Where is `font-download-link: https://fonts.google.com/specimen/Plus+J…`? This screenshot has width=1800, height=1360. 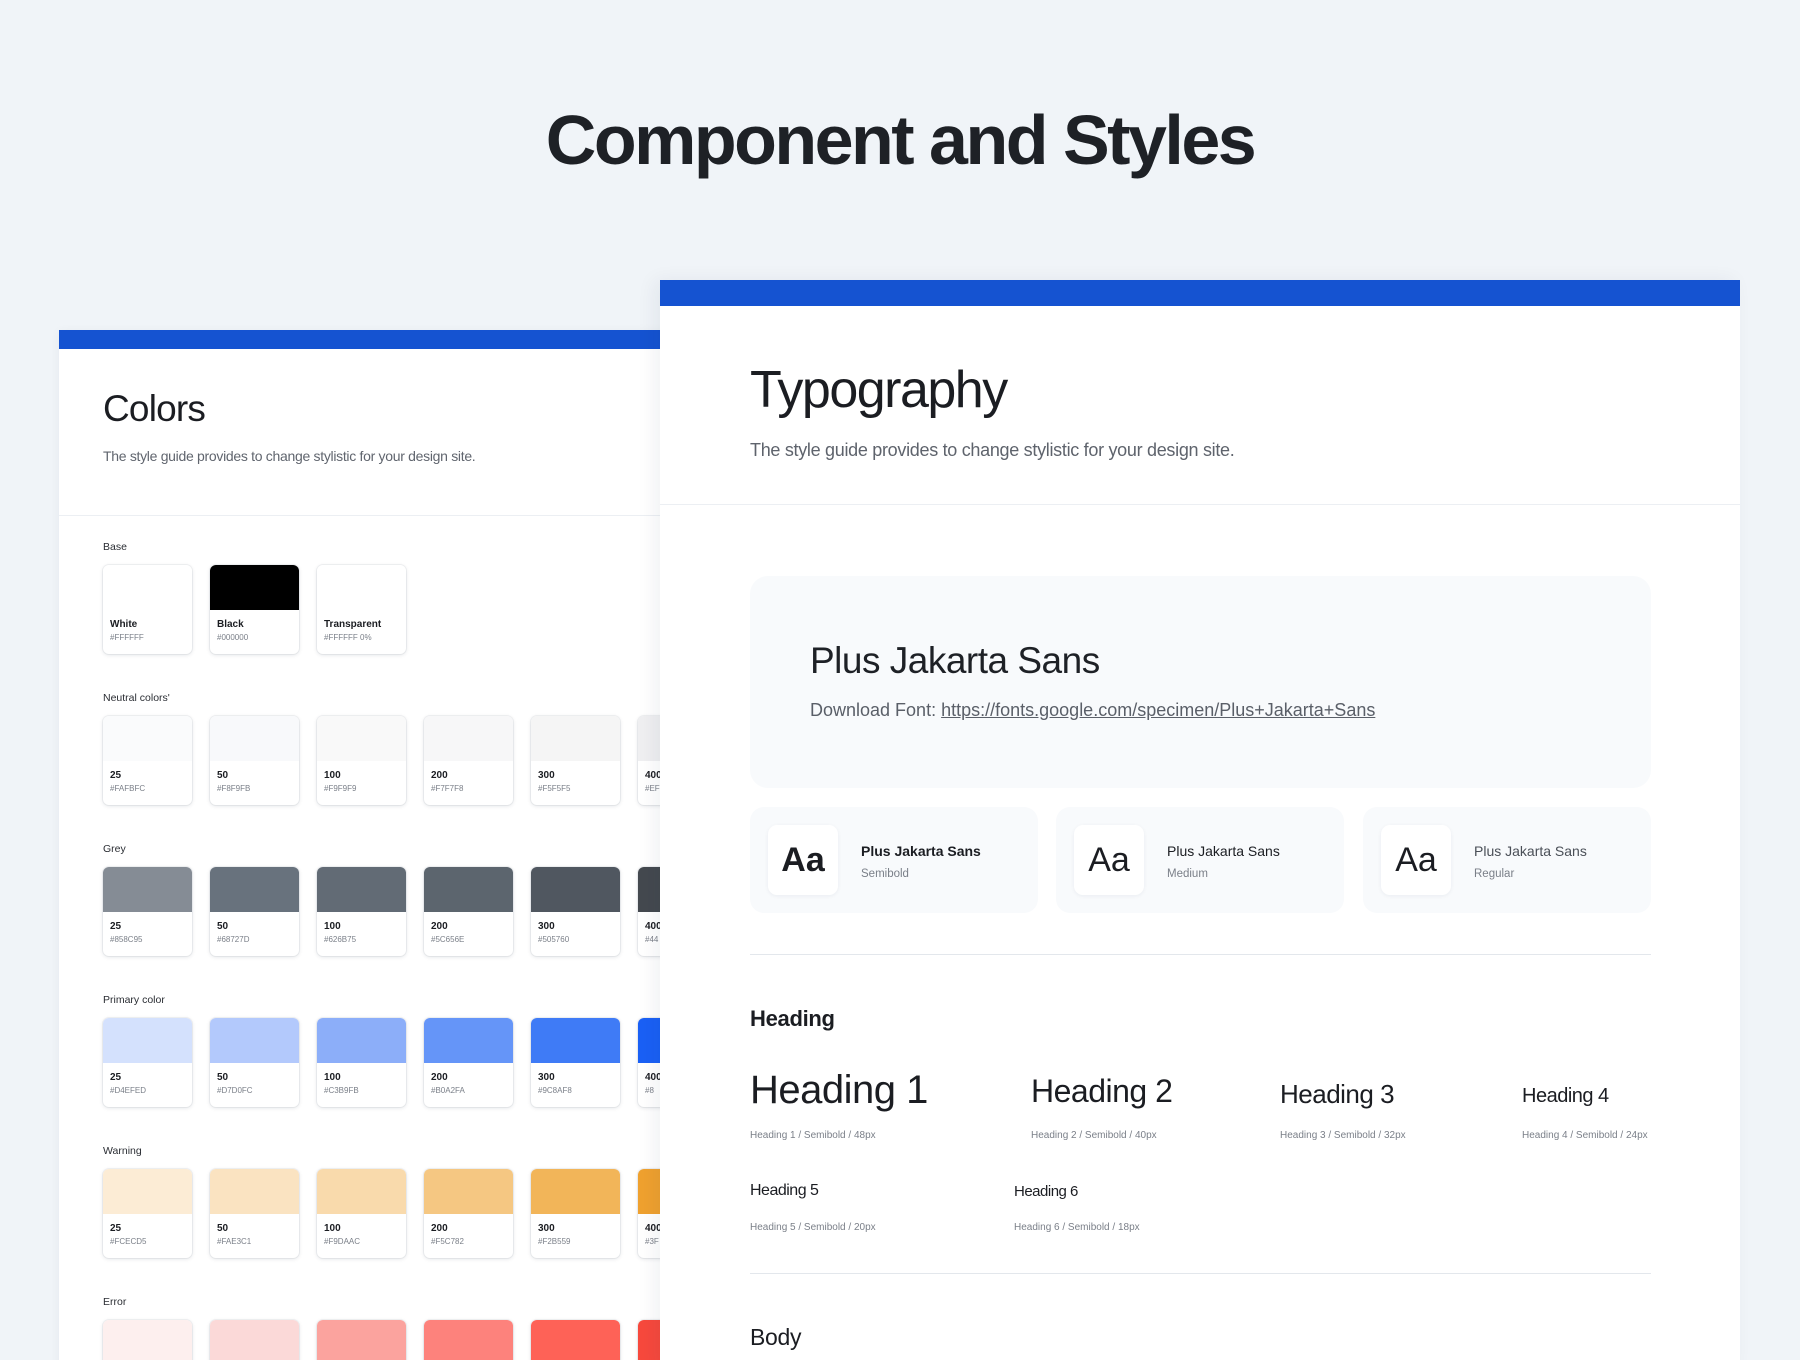 font-download-link: https://fonts.google.com/specimen/Plus+J… is located at coordinates (1158, 710).